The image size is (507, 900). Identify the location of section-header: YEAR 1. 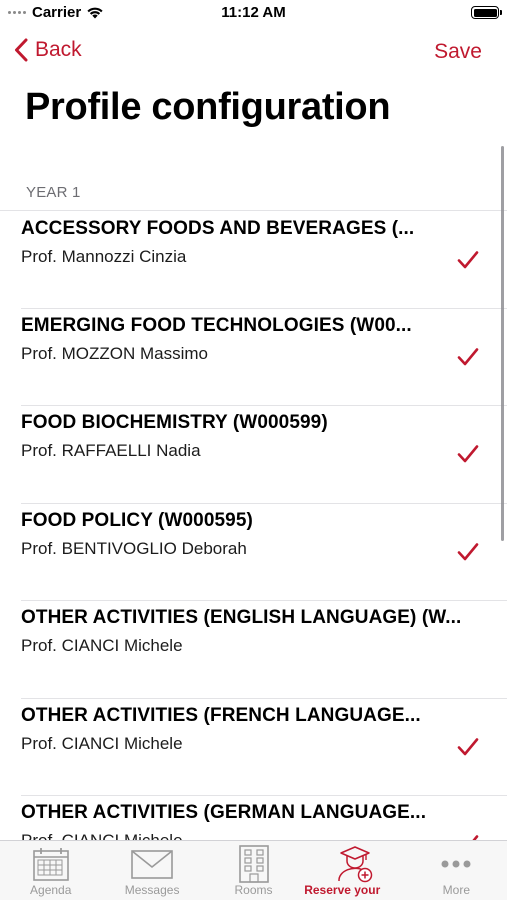
(53, 192).